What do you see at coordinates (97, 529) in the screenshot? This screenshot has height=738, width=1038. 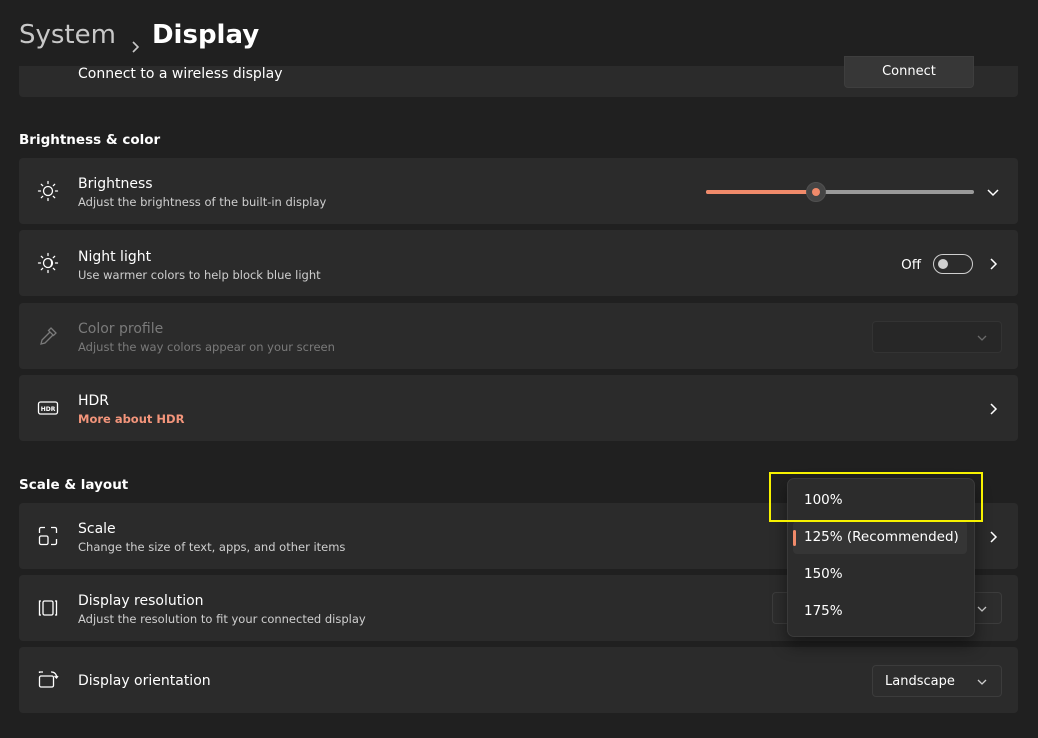 I see `scale-title: Scale` at bounding box center [97, 529].